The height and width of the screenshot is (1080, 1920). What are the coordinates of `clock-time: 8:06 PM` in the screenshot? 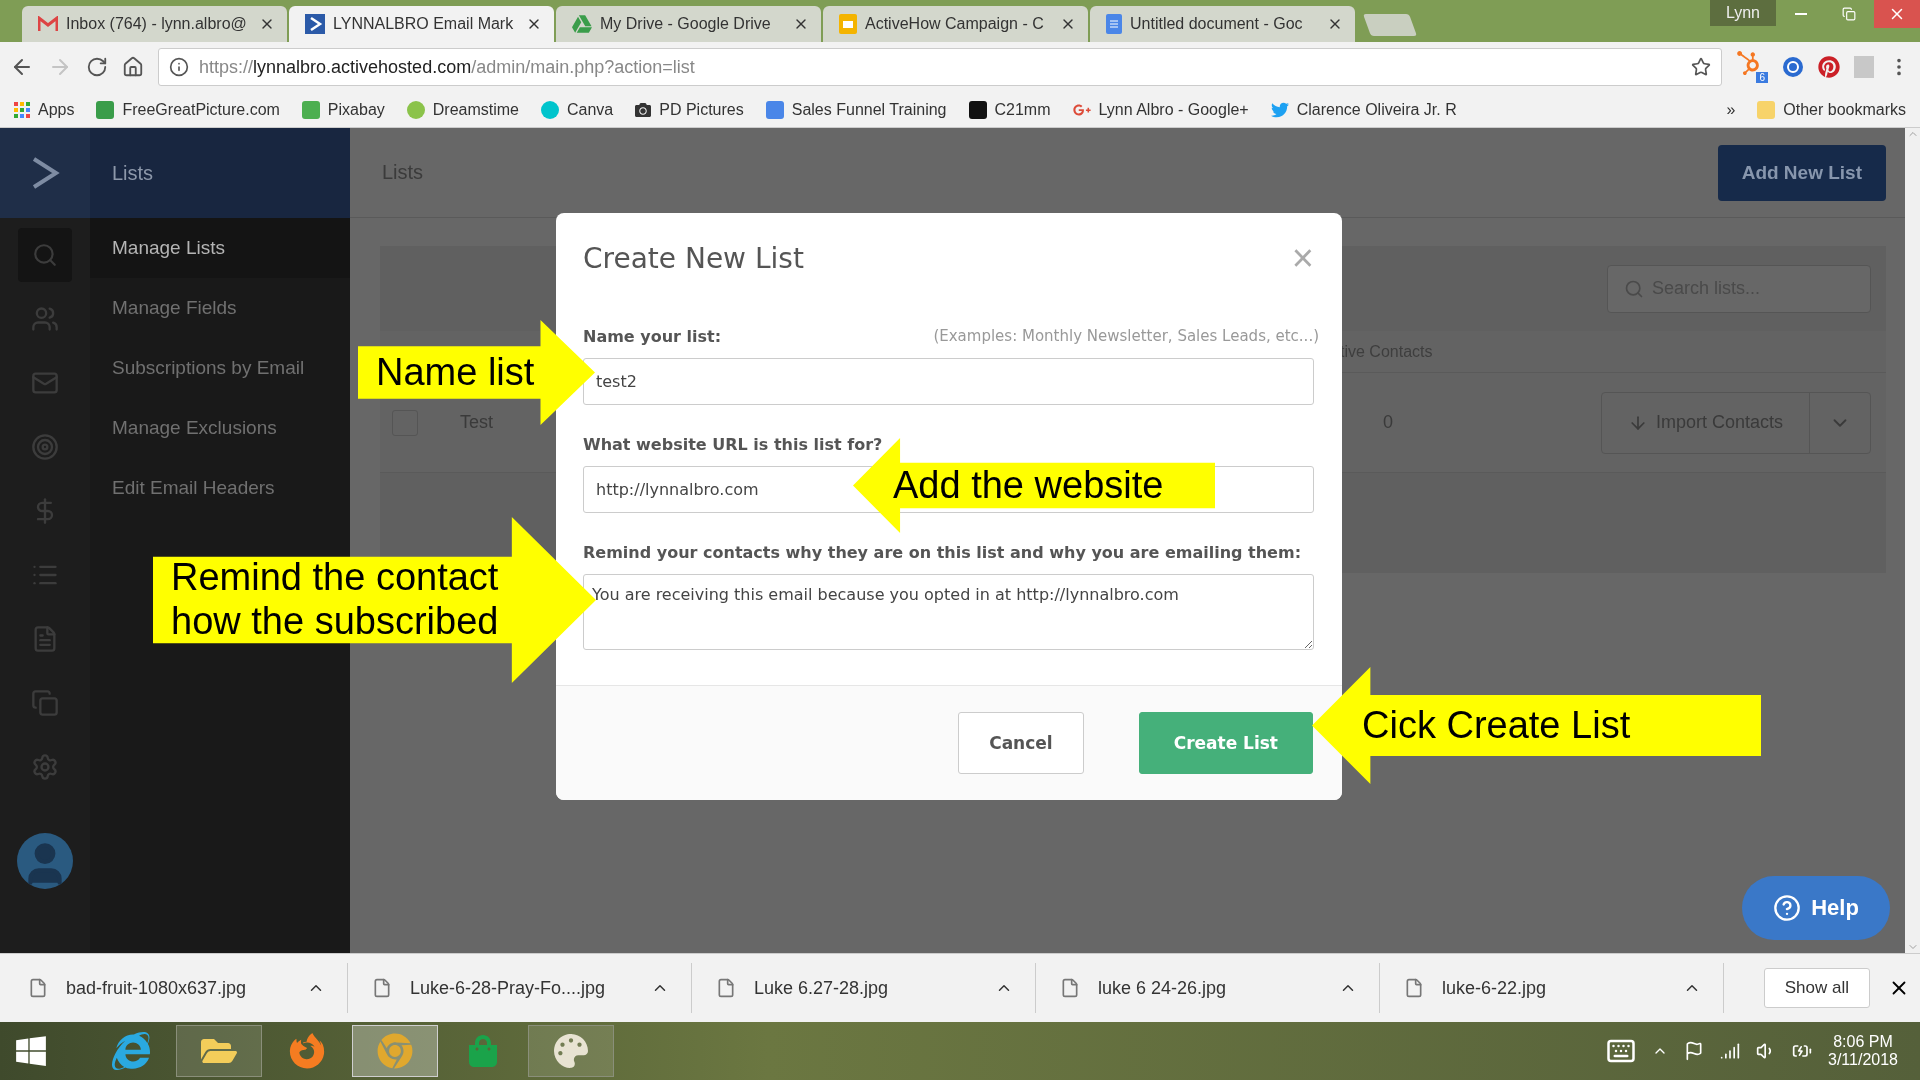 It's located at (1863, 1042).